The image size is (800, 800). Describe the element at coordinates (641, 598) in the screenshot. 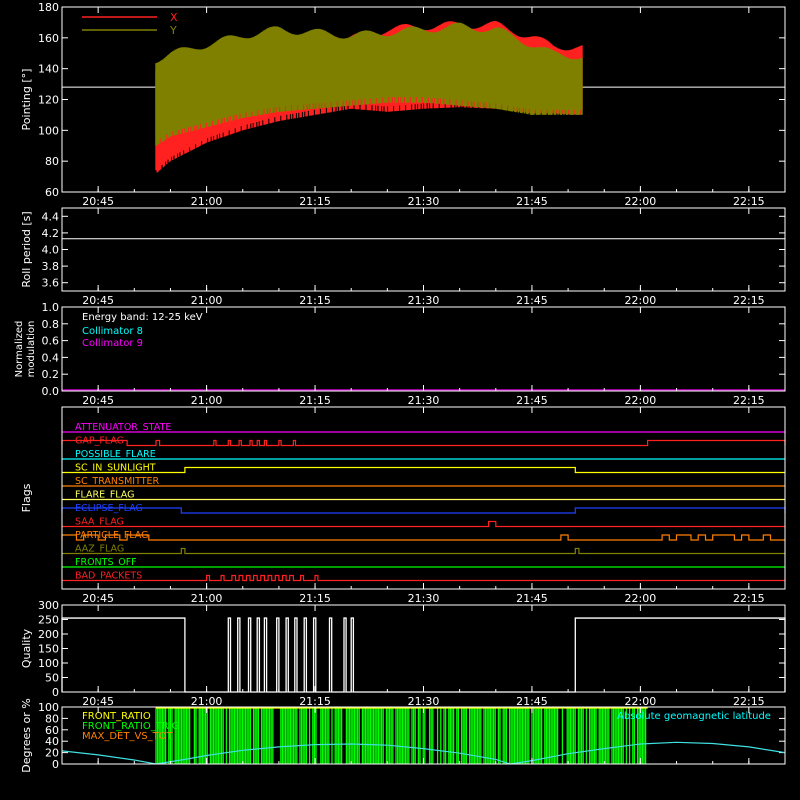

I see `flags-chart-xtick-label: 22:00` at that location.